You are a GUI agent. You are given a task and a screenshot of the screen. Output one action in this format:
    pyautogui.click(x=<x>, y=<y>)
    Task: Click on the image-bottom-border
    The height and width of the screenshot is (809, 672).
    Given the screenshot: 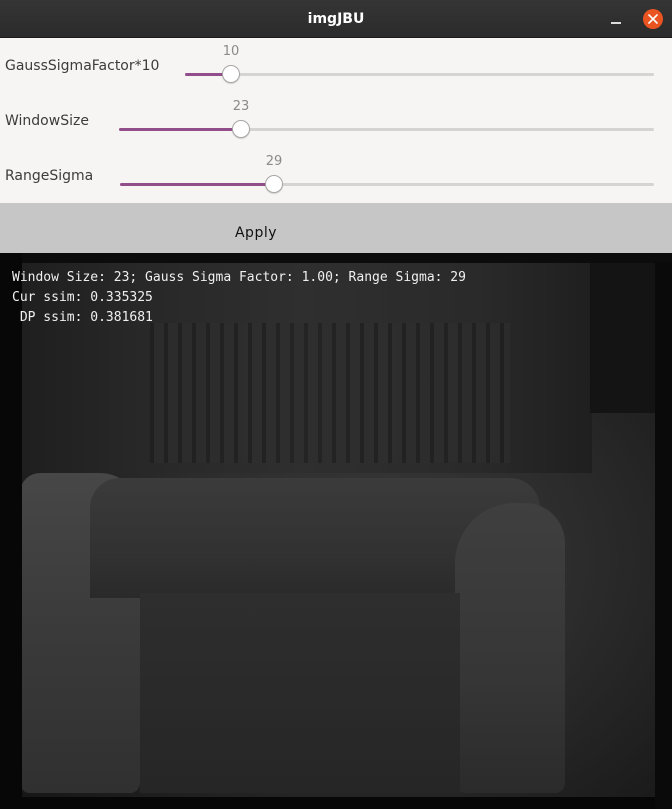 What is the action you would take?
    pyautogui.click(x=336, y=803)
    